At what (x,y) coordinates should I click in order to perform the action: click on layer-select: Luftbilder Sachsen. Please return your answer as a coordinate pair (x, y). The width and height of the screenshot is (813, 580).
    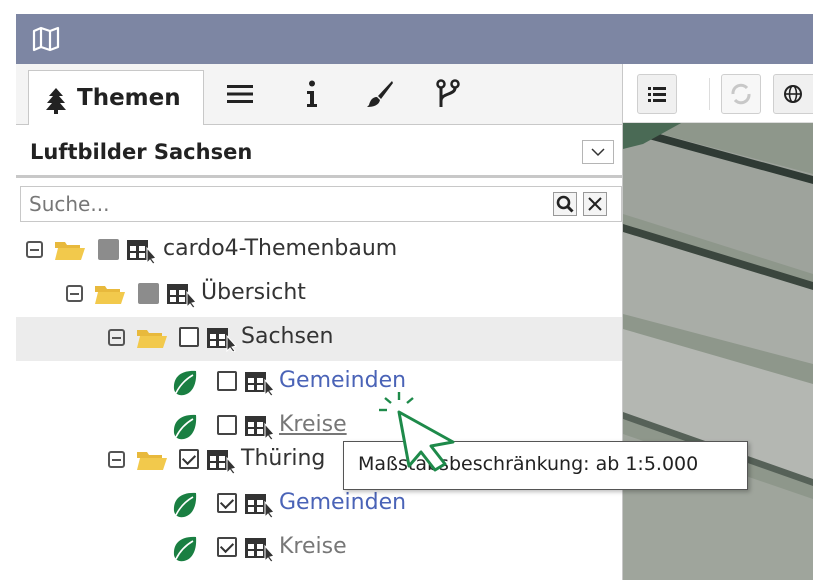
    Looking at the image, I should click on (319, 154).